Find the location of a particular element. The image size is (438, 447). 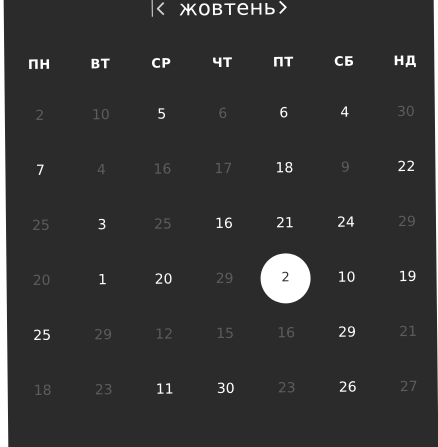

day-cell: 5 is located at coordinates (162, 114).